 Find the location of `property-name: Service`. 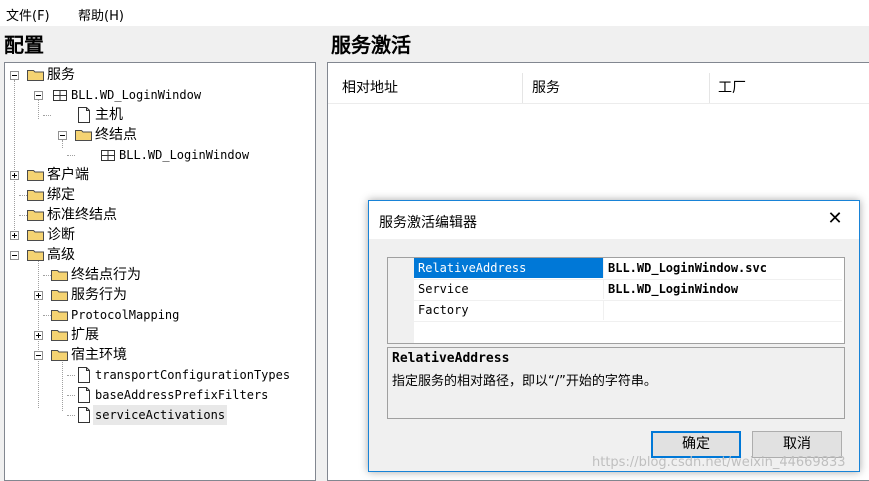

property-name: Service is located at coordinates (509, 289).